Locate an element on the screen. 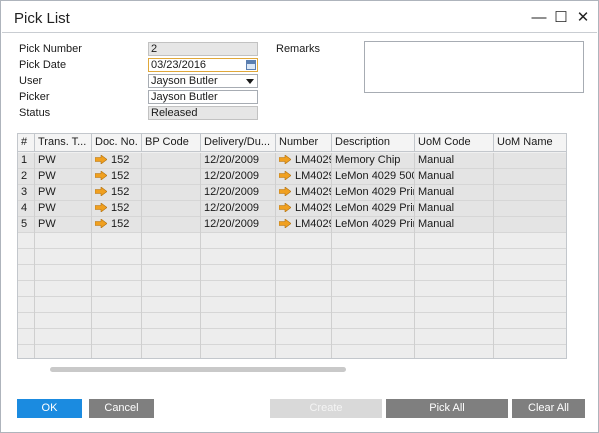  remarks-label: Remarks is located at coordinates (298, 49).